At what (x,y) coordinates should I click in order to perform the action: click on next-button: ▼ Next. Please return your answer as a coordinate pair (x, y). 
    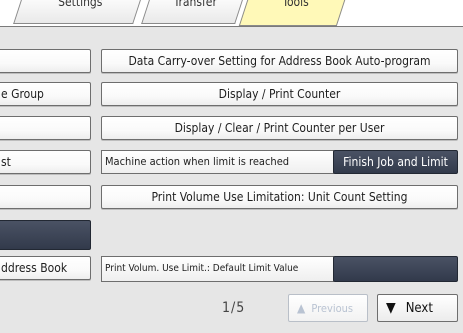
    Looking at the image, I should click on (417, 308).